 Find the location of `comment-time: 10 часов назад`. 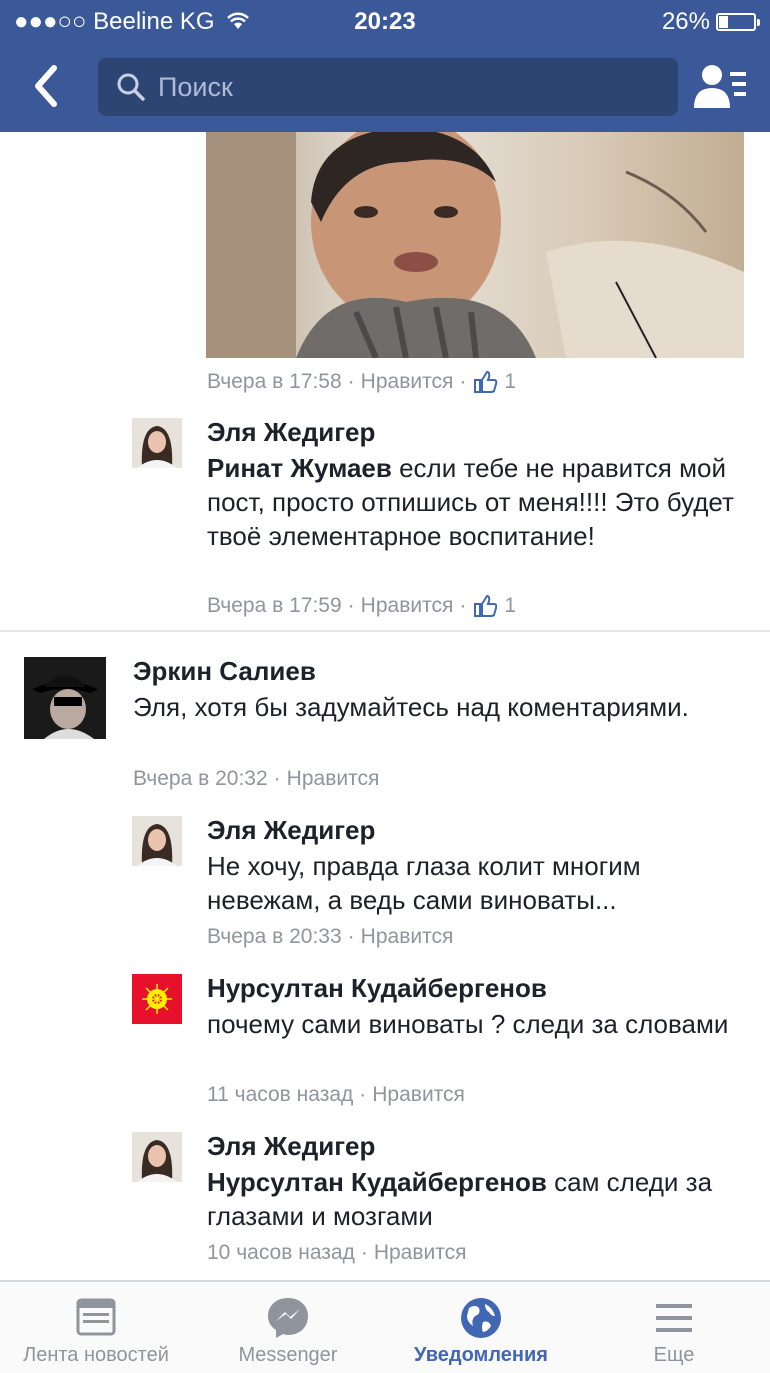

comment-time: 10 часов назад is located at coordinates (281, 1253).